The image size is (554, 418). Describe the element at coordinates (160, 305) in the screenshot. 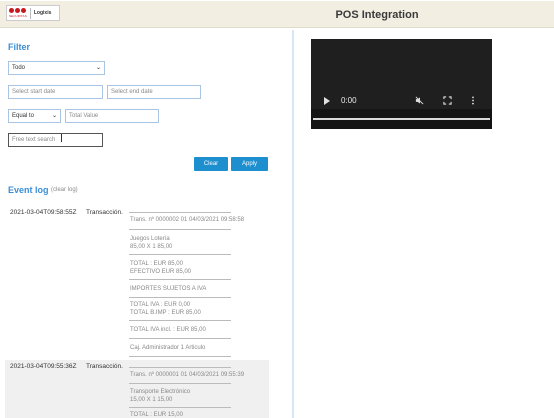

I see `receipt-line: TOTAL IVA : EUR 0,00` at that location.